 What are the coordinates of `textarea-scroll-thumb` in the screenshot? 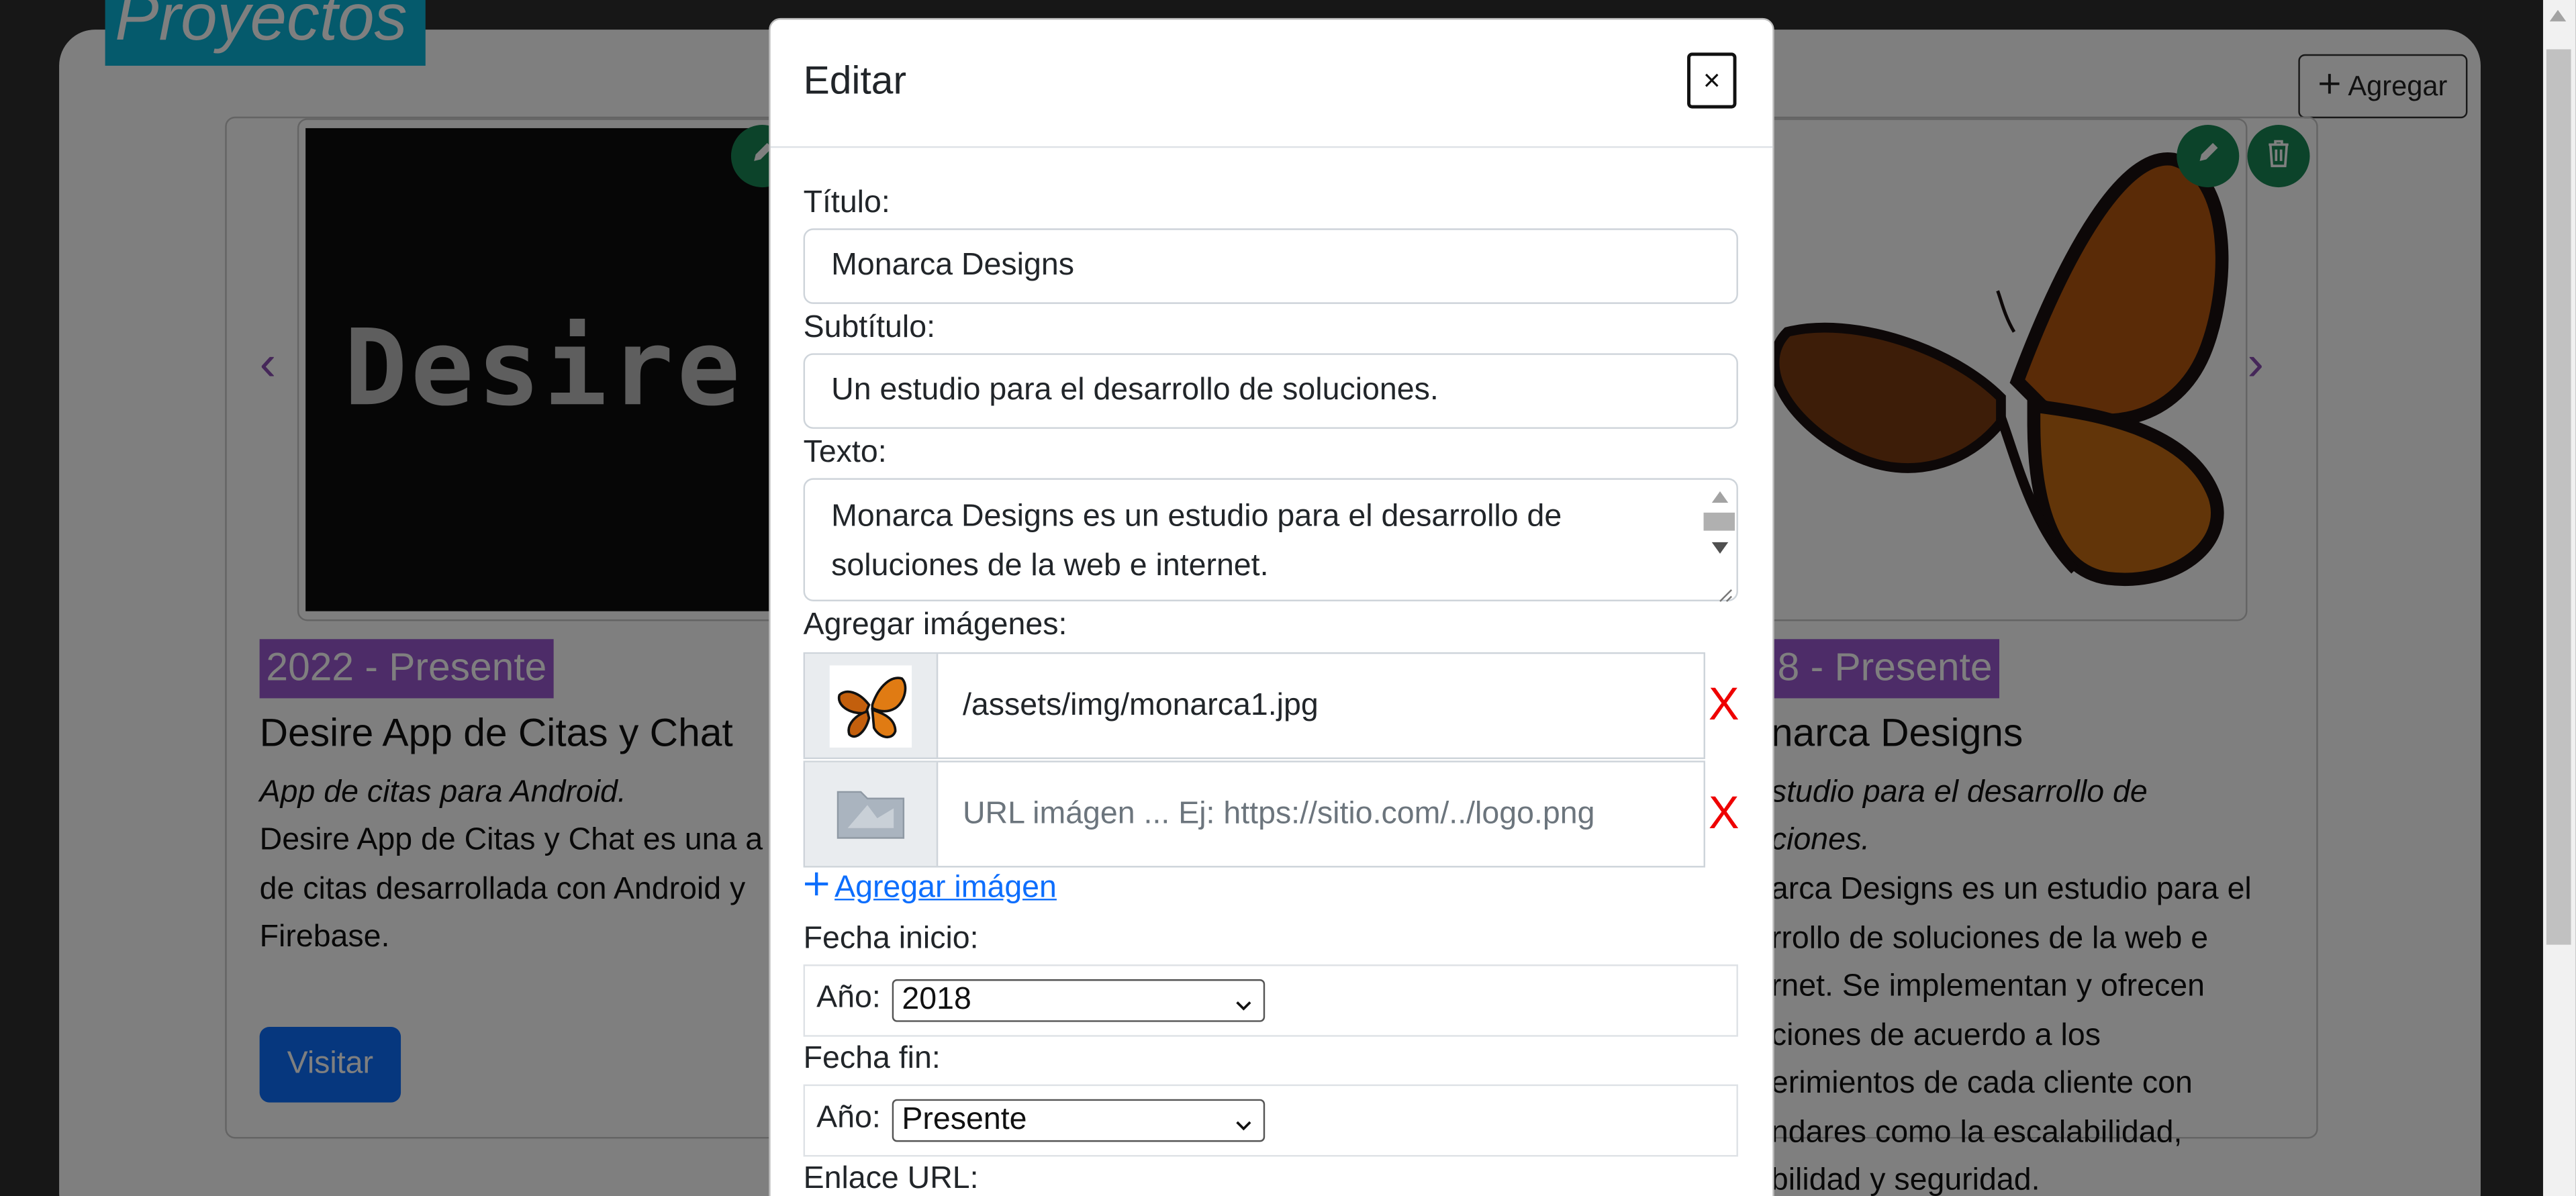 It's located at (1719, 522).